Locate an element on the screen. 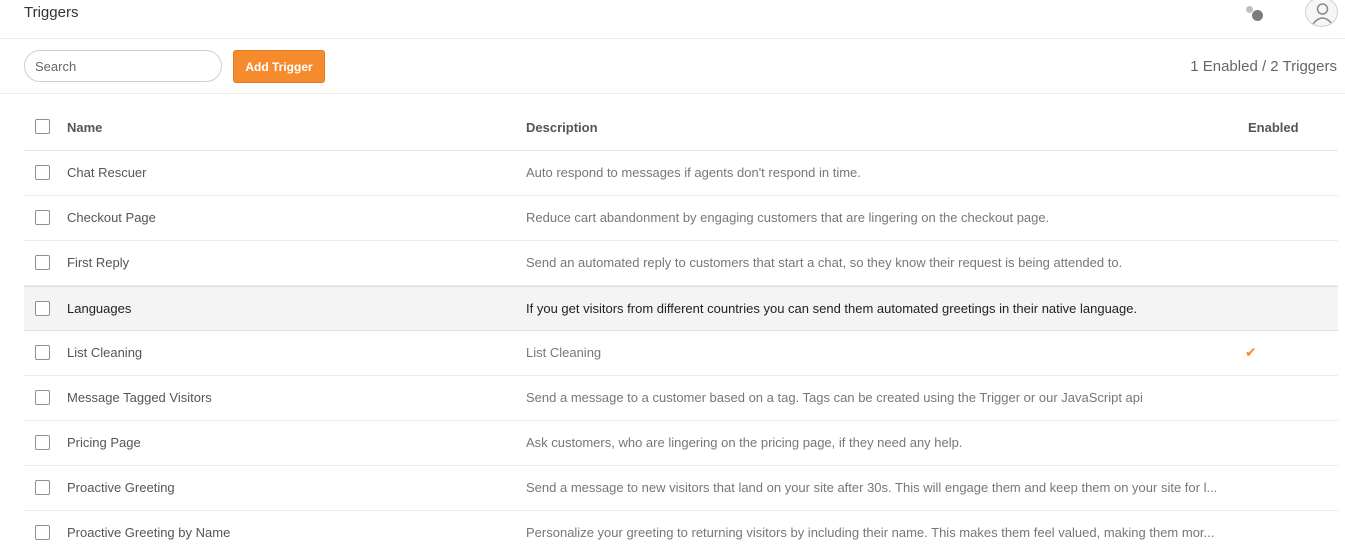 This screenshot has width=1345, height=553. table-header: Name Description Enabled is located at coordinates (681, 127).